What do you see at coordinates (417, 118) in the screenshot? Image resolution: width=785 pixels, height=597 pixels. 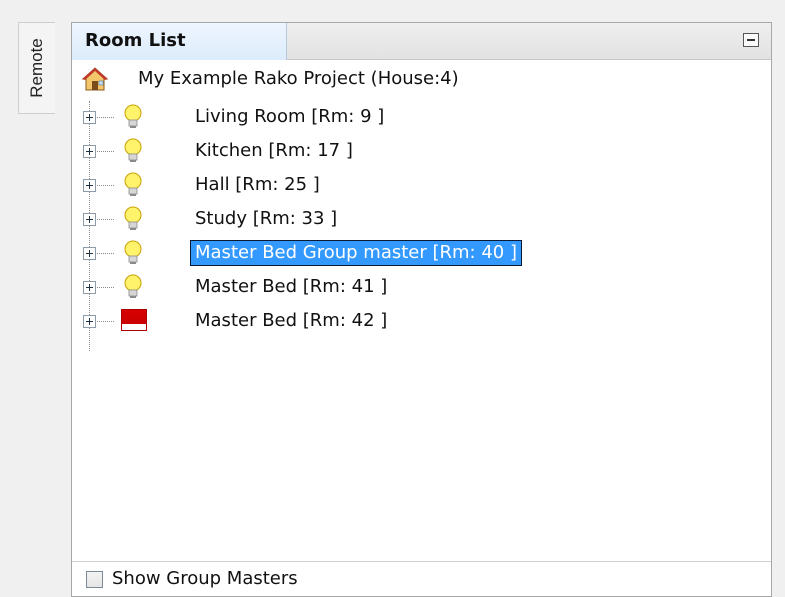 I see `tree-item-living-room: Living Room [Rm: 9 ]` at bounding box center [417, 118].